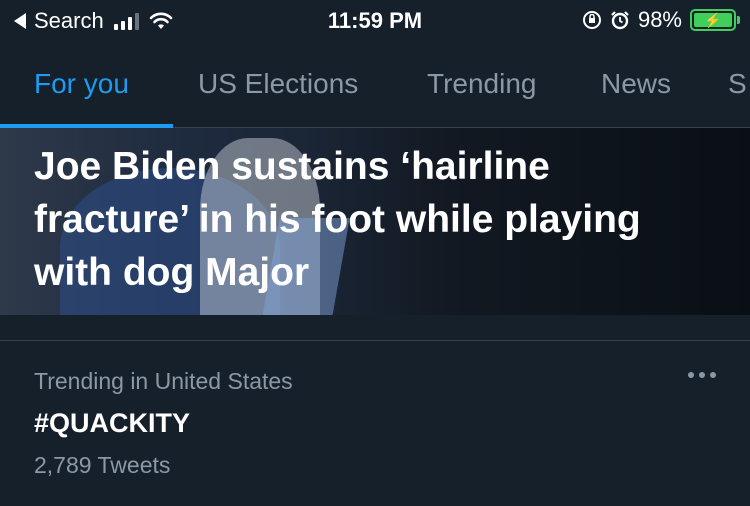  What do you see at coordinates (737, 84) in the screenshot?
I see `tab-more-partial: S` at bounding box center [737, 84].